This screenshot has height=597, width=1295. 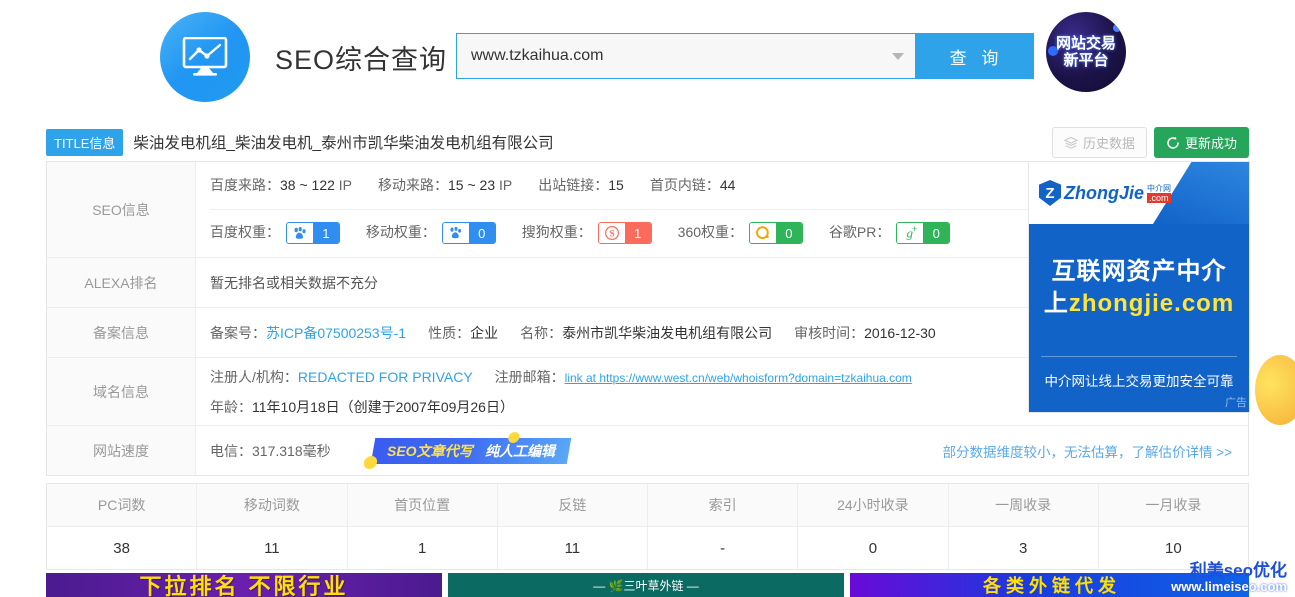 I want to click on registrant-value: REDACTED FOR PRIVACY, so click(x=385, y=376).